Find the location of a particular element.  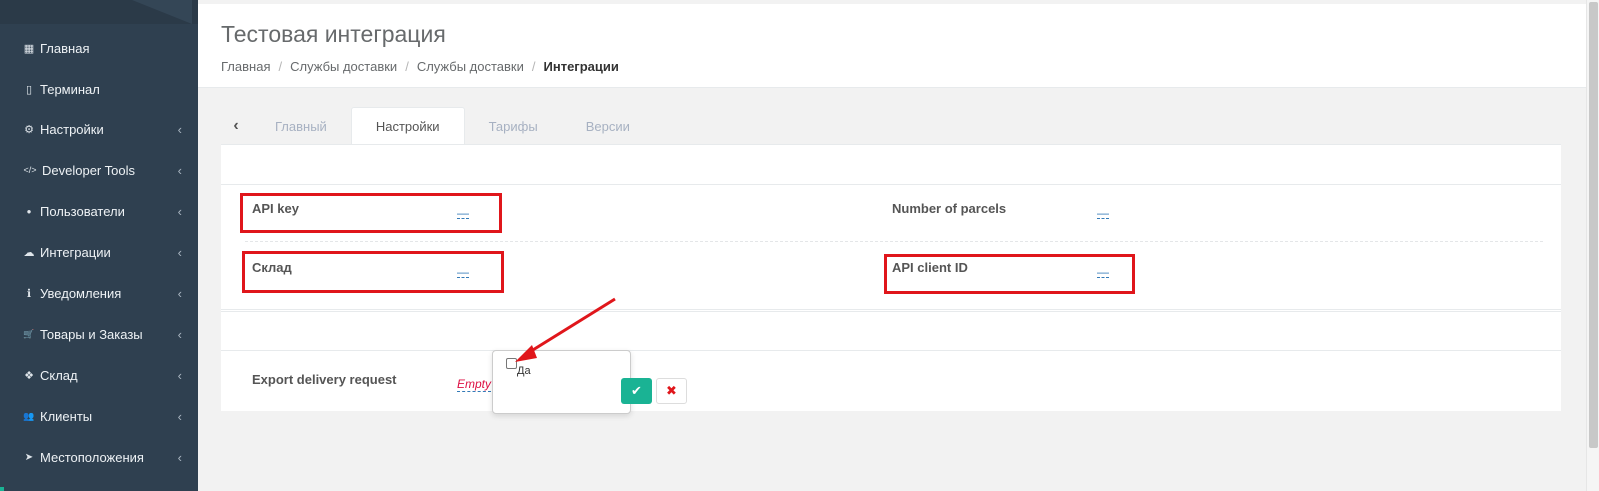

sidebar-item-terminal: ▯ Терминал is located at coordinates (99, 89).